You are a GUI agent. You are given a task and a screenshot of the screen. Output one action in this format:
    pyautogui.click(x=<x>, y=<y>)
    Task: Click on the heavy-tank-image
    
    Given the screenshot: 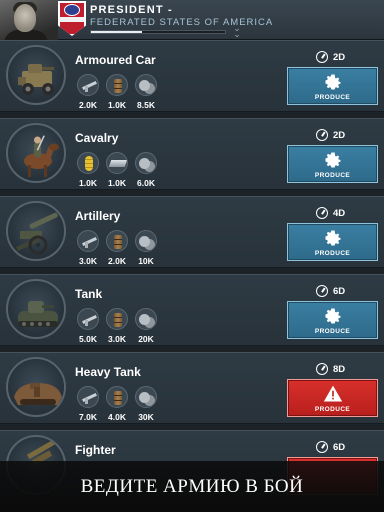 What is the action you would take?
    pyautogui.click(x=36, y=387)
    